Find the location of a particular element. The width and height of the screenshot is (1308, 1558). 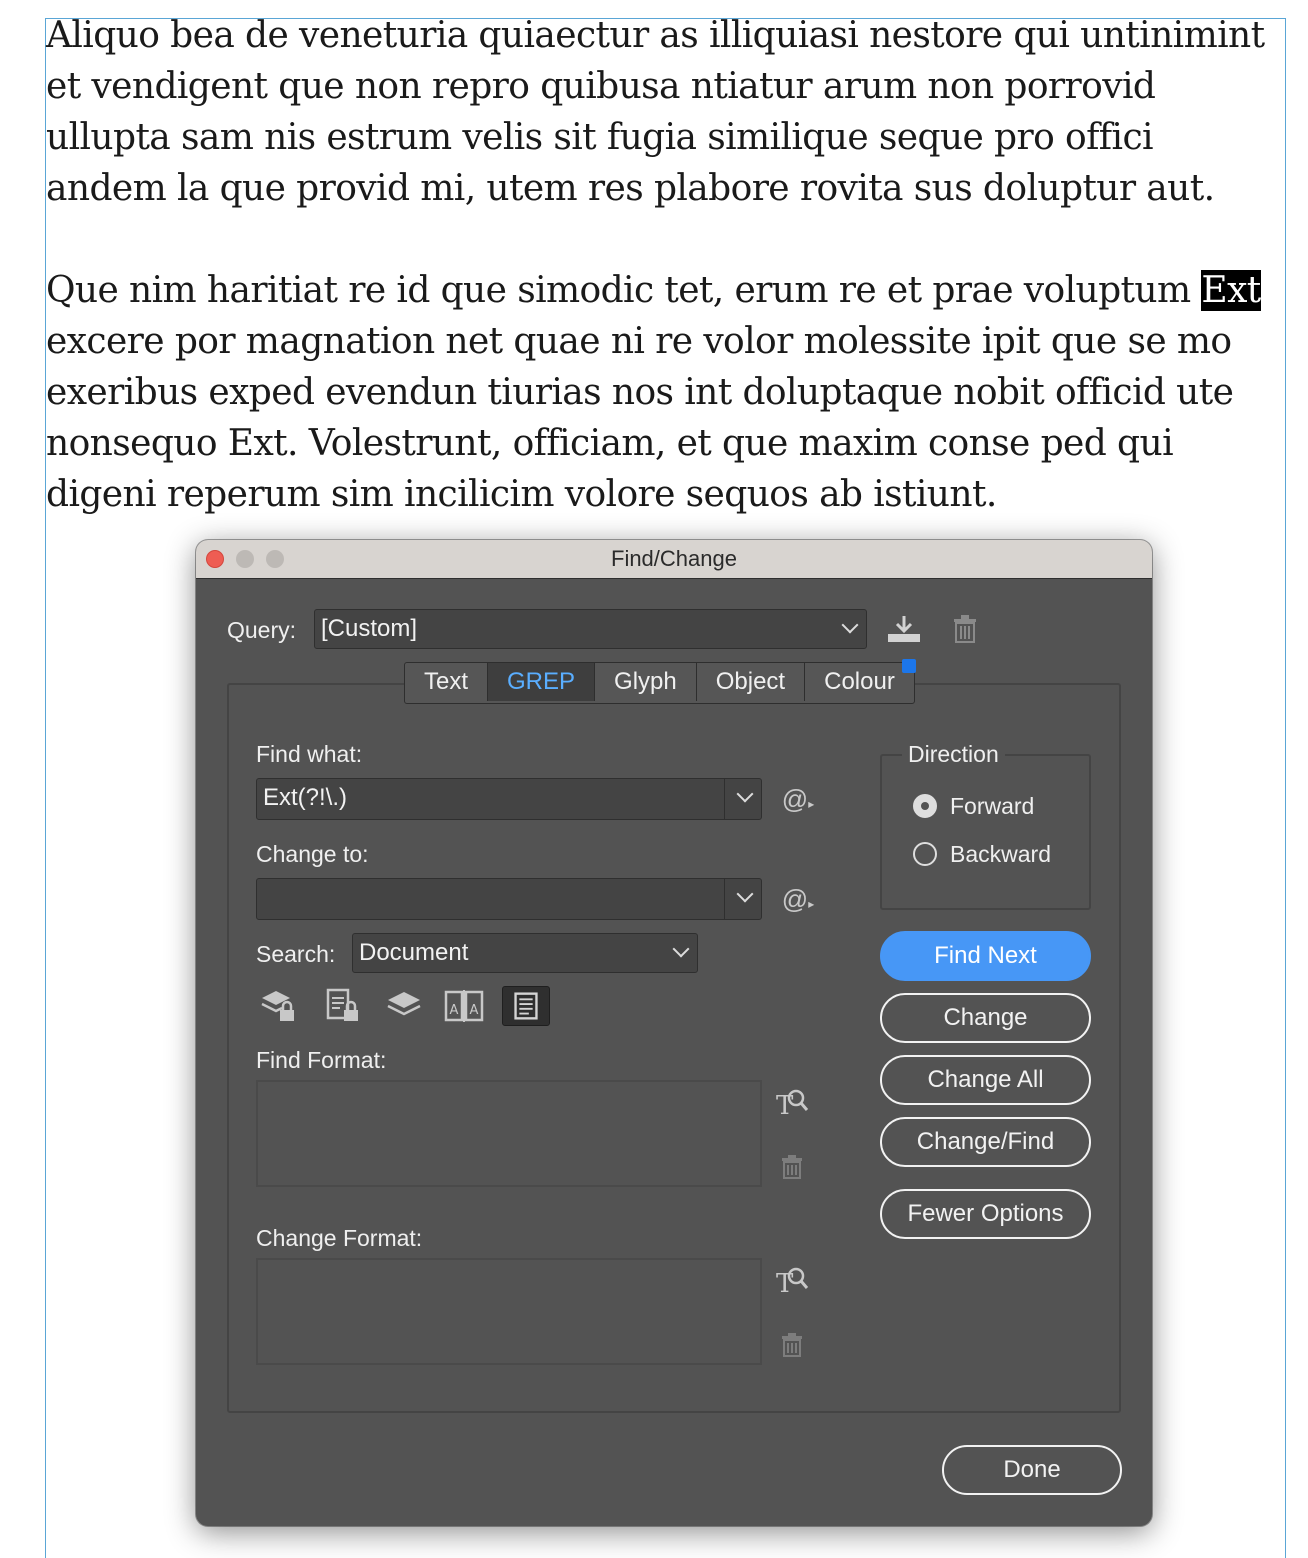

query-dropdown: [Custom] is located at coordinates (590, 629).